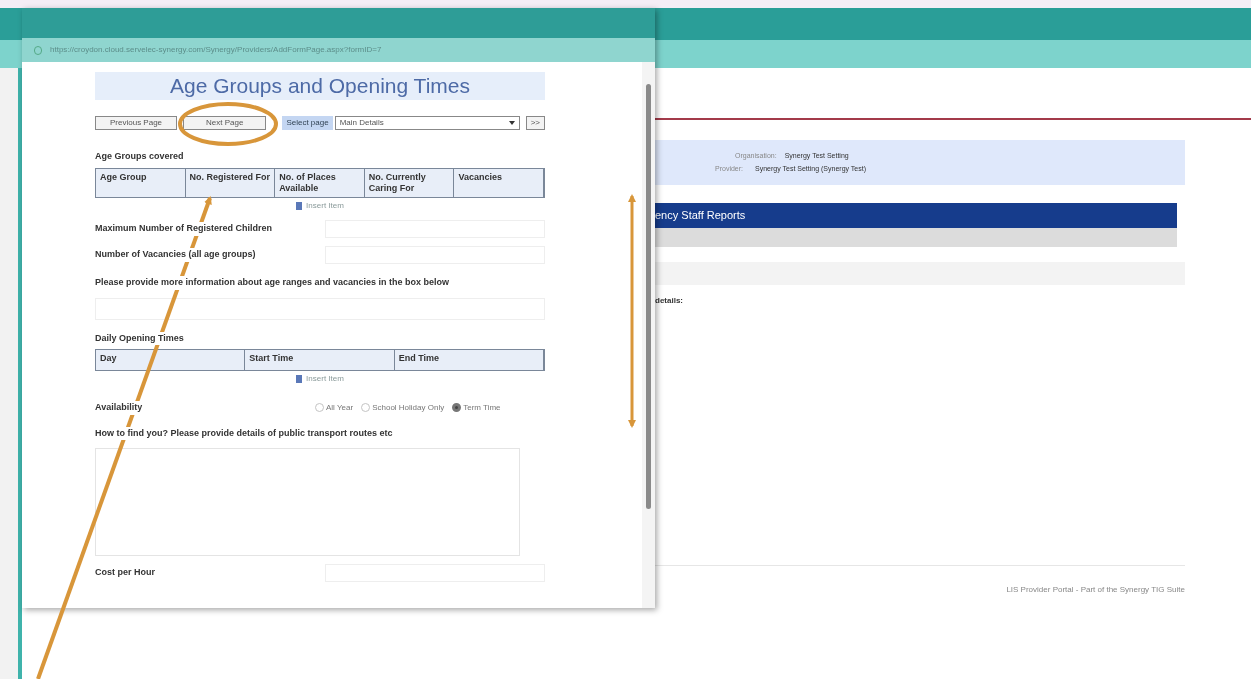  What do you see at coordinates (700, 216) in the screenshot?
I see `menu-bar-title: ency Staff Reports` at bounding box center [700, 216].